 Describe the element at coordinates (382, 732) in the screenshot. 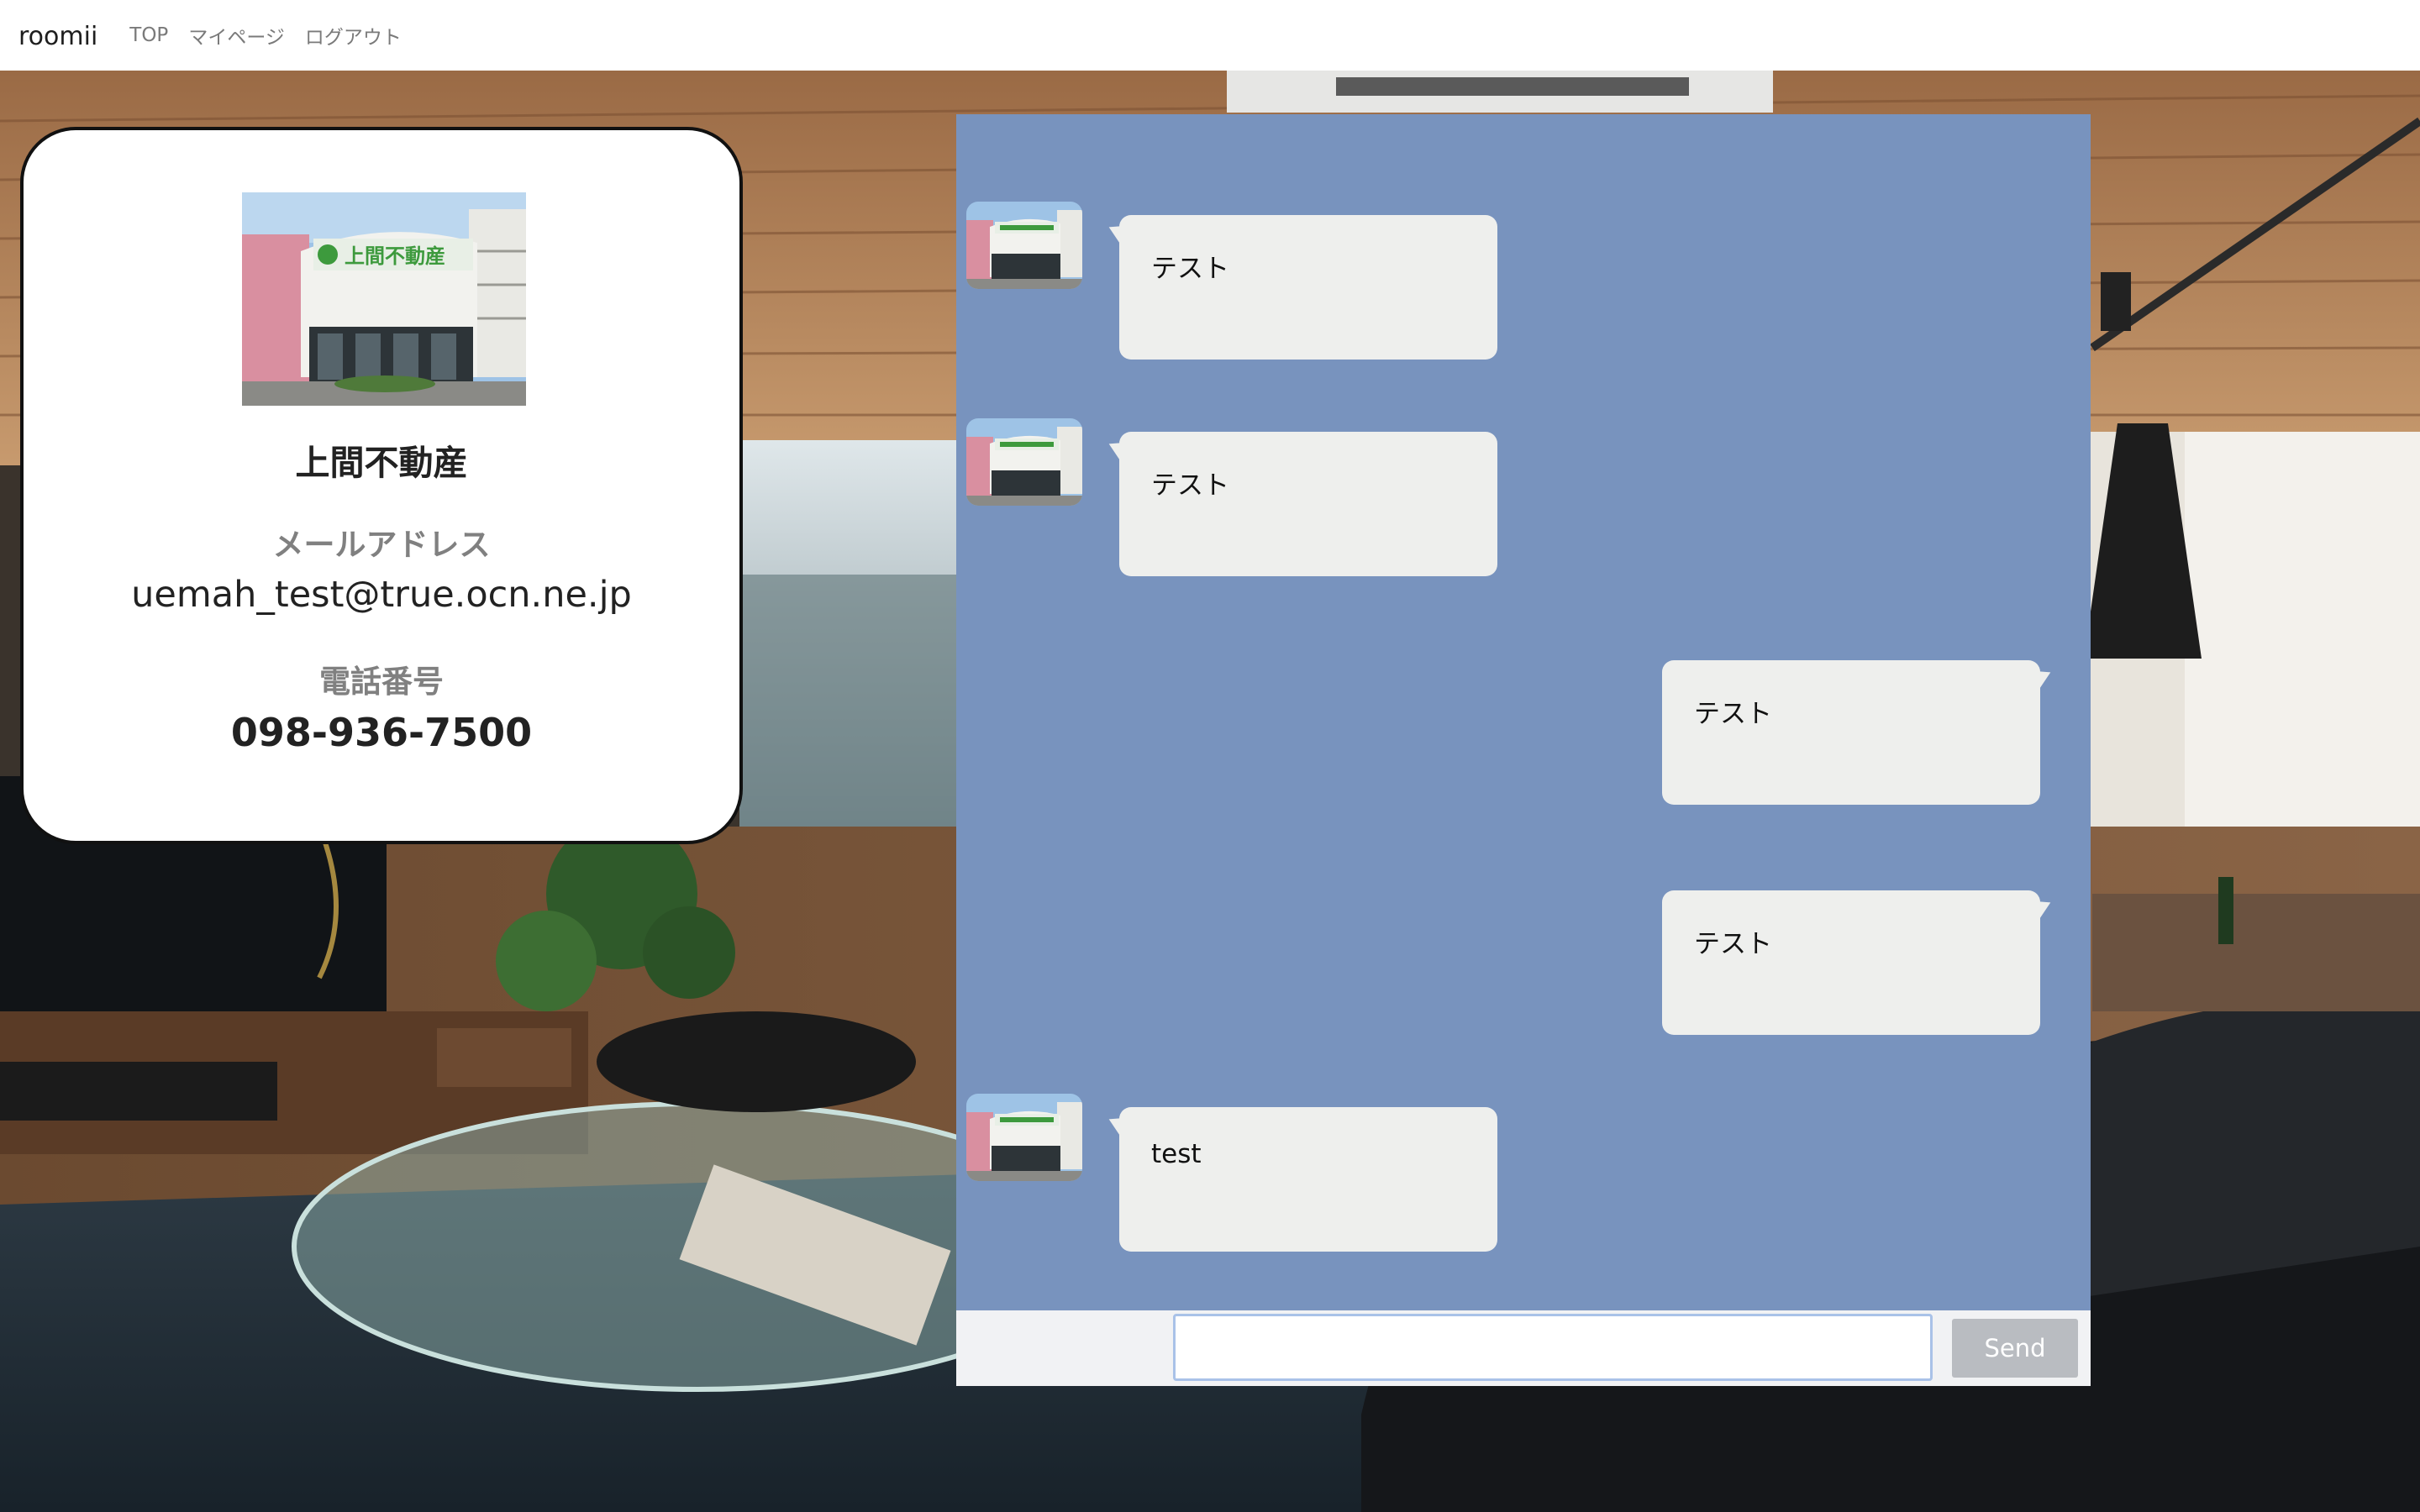

I see `phone-value: 098-936-7500` at that location.